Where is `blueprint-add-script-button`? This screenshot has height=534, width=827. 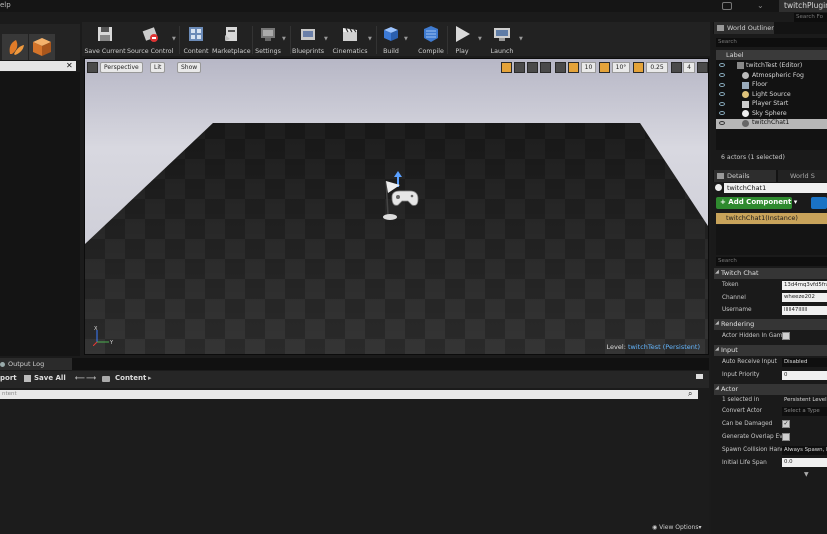
blueprint-add-script-button is located at coordinates (819, 203).